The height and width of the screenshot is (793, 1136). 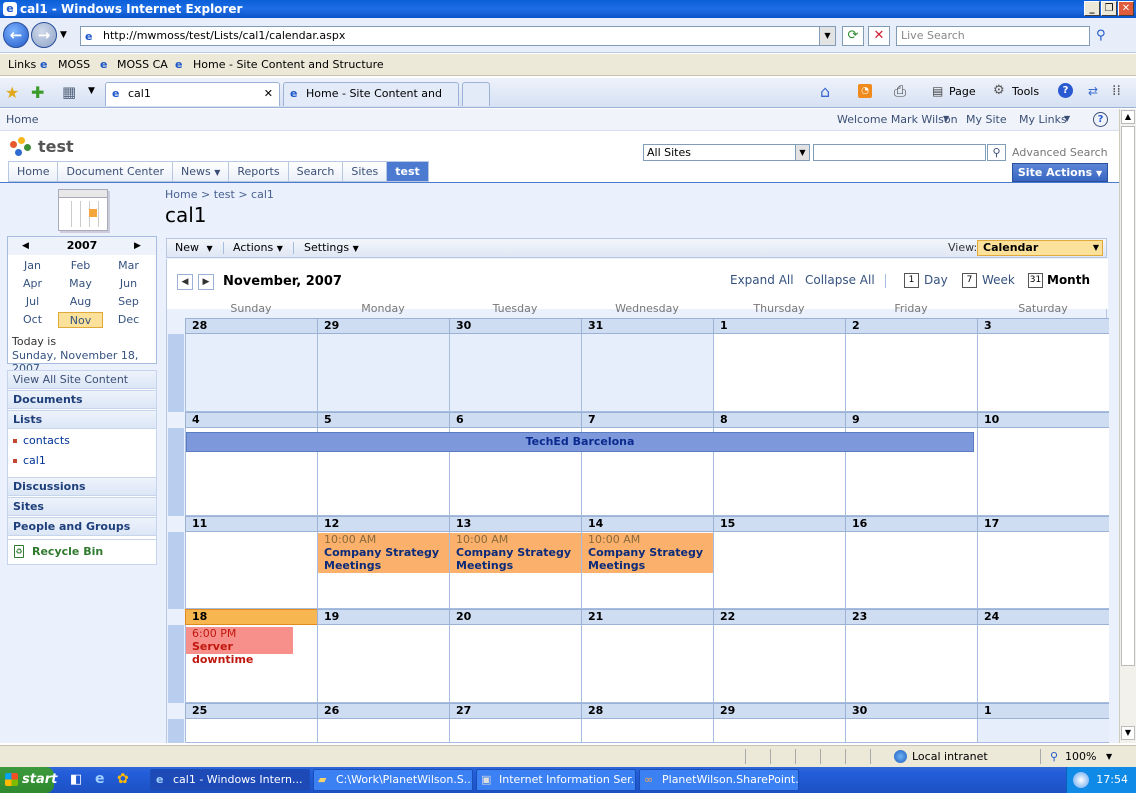 What do you see at coordinates (32, 302) in the screenshot?
I see `month-jul: Jul` at bounding box center [32, 302].